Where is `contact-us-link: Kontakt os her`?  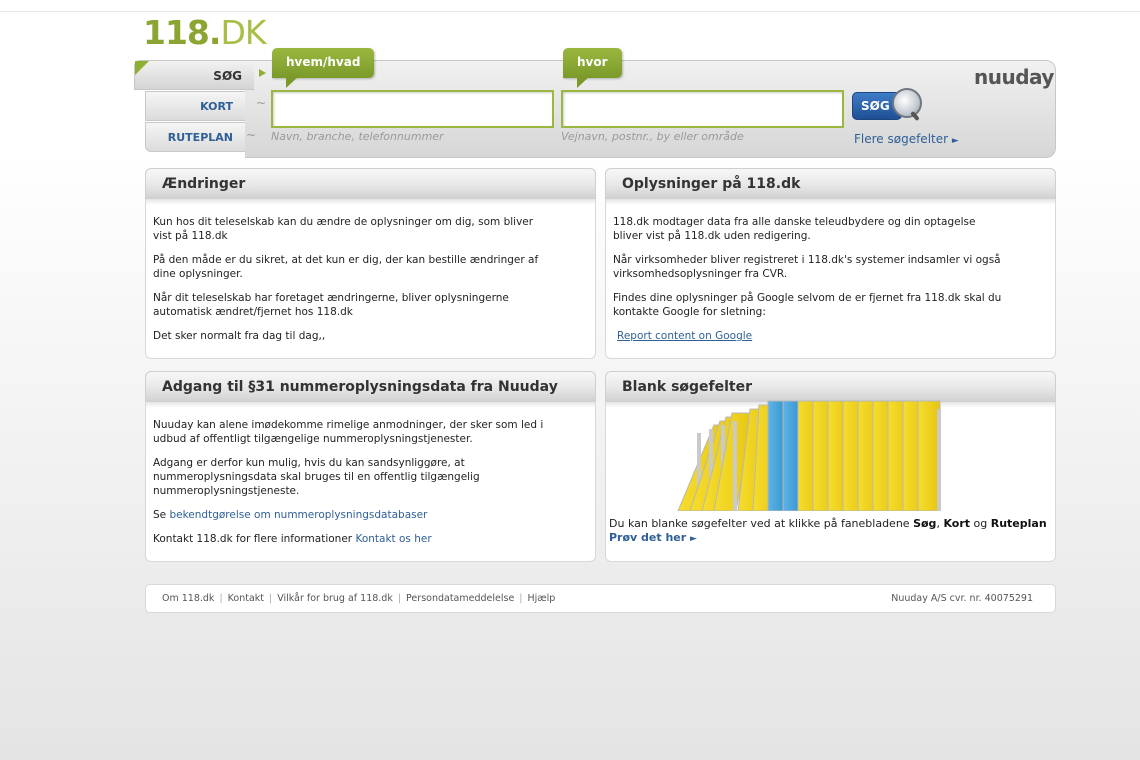 contact-us-link: Kontakt os her is located at coordinates (393, 539).